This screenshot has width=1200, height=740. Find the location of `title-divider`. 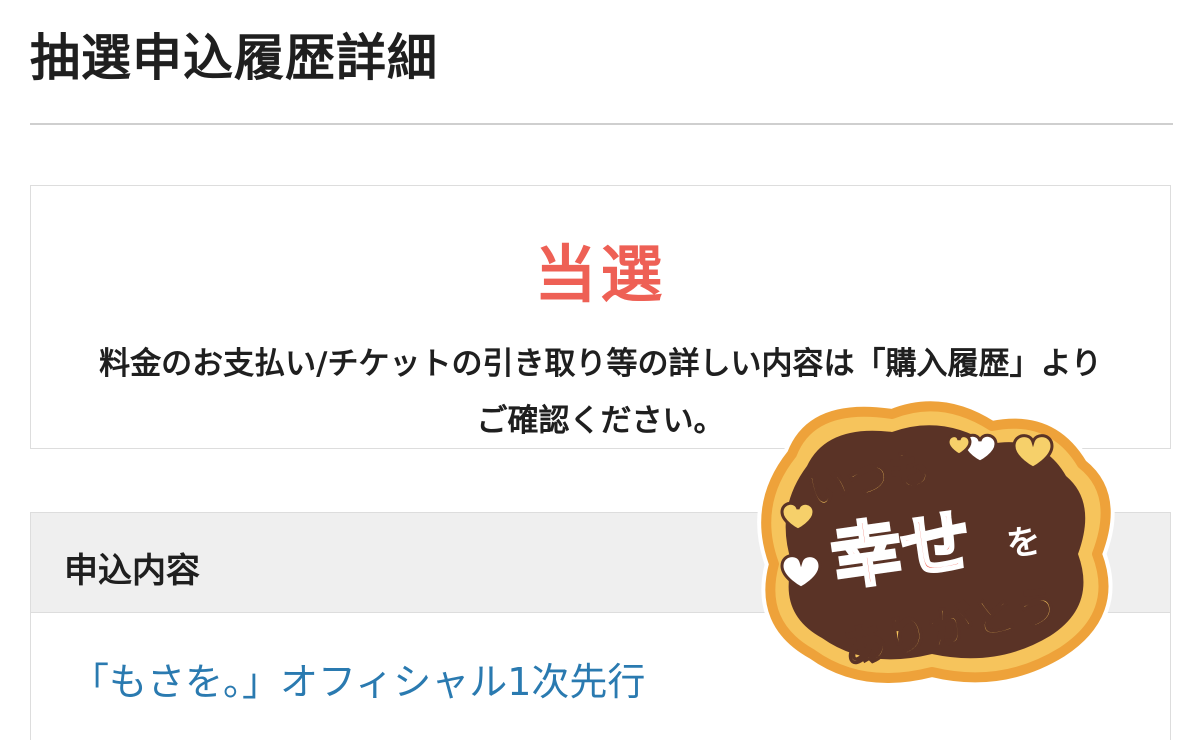

title-divider is located at coordinates (601, 124).